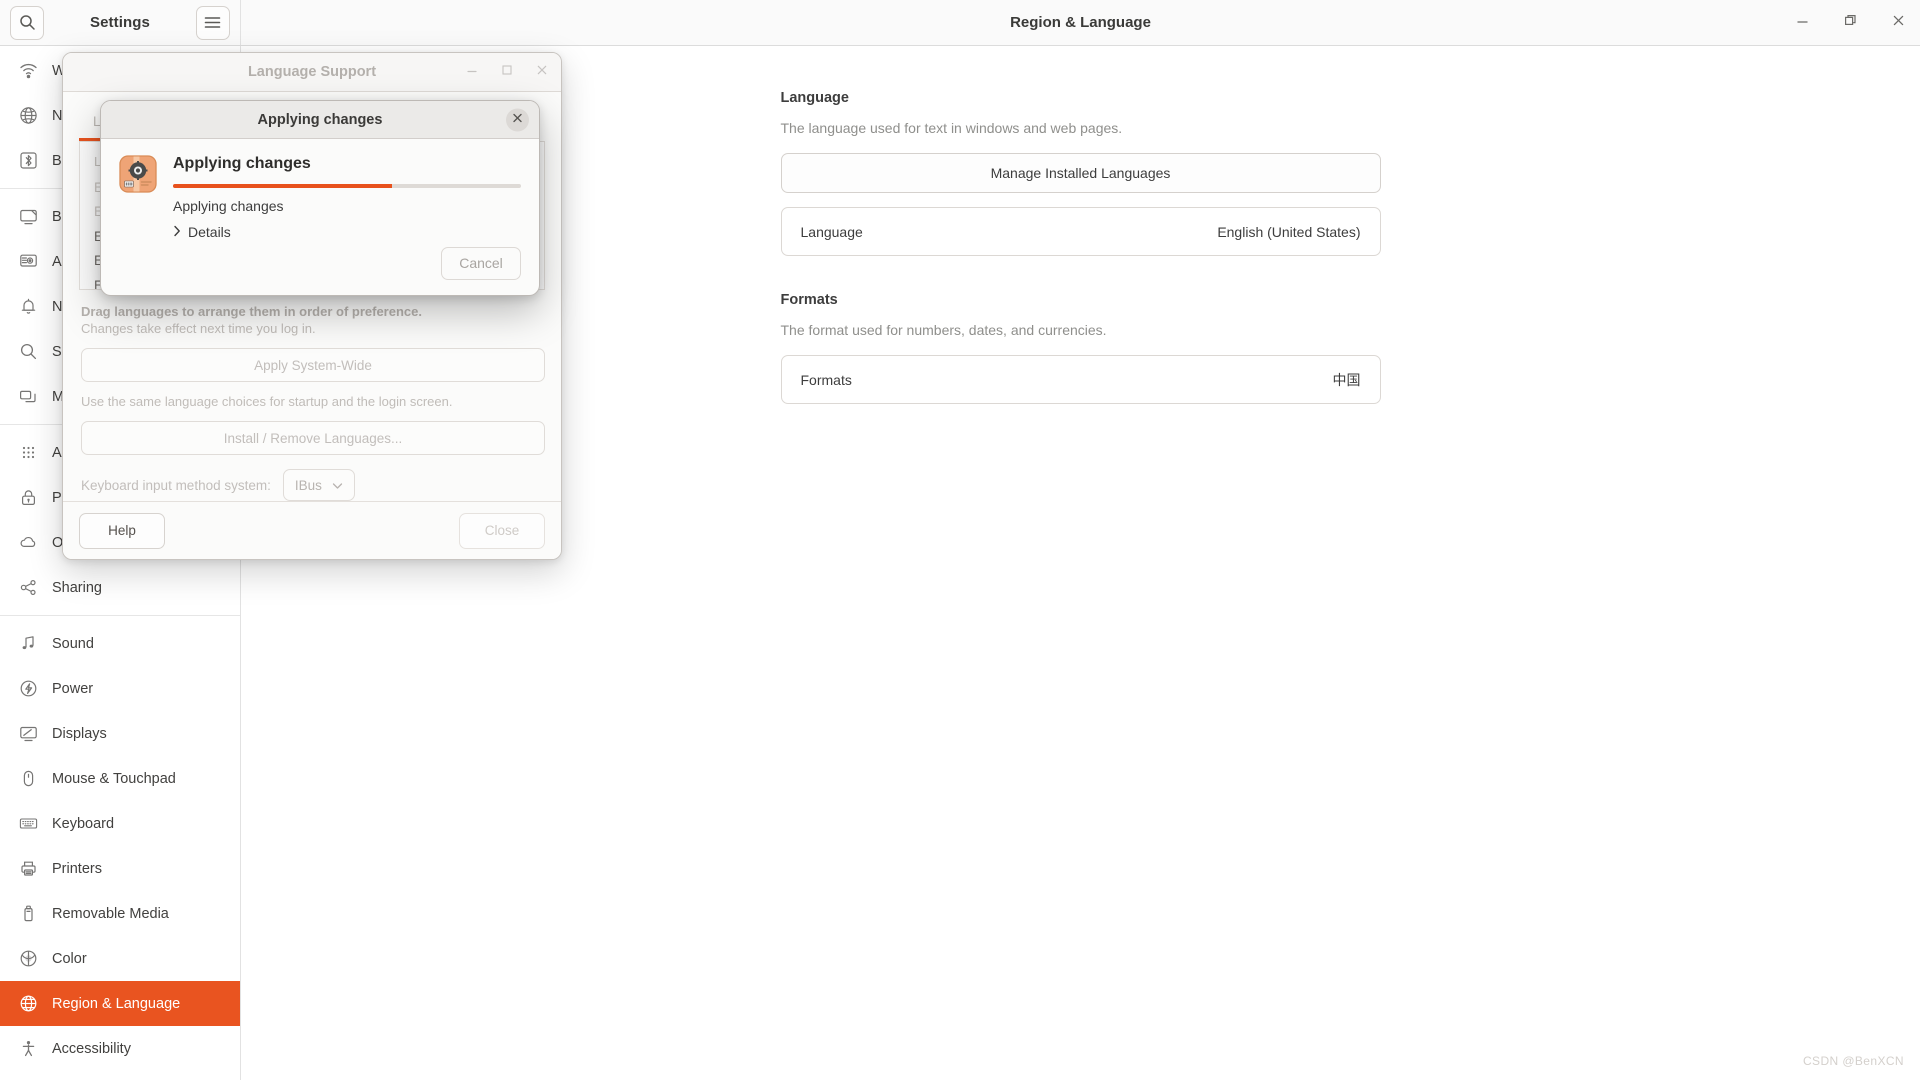 This screenshot has height=1080, width=1920. Describe the element at coordinates (1802, 23) in the screenshot. I see `minimize-button` at that location.